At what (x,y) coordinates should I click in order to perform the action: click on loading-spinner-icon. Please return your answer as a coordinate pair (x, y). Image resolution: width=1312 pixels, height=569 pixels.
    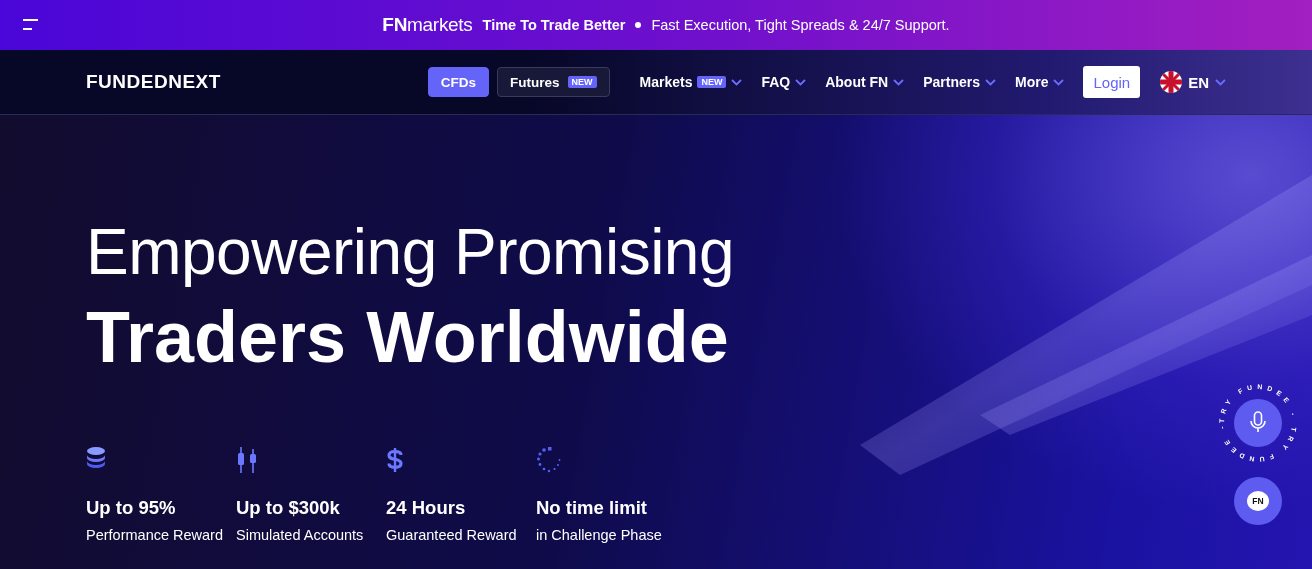
    Looking at the image, I should click on (549, 460).